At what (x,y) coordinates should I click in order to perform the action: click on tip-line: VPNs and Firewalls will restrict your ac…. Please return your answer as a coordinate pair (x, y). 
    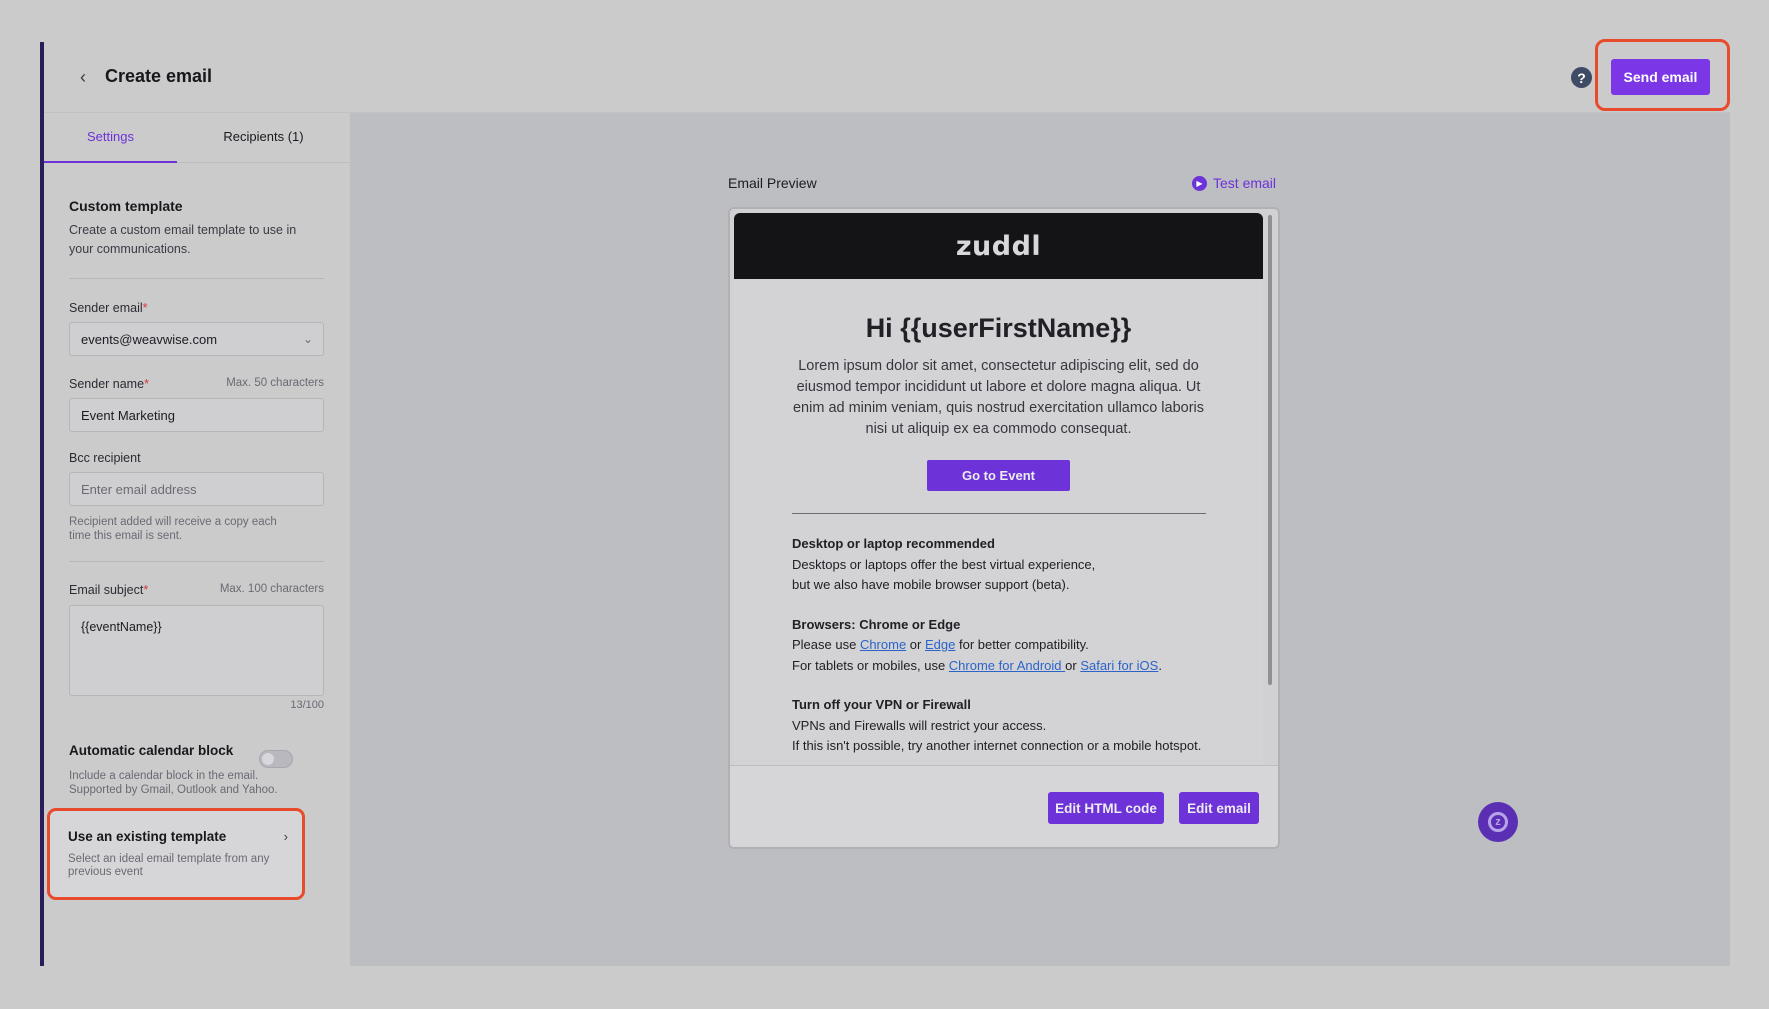
    Looking at the image, I should click on (919, 725).